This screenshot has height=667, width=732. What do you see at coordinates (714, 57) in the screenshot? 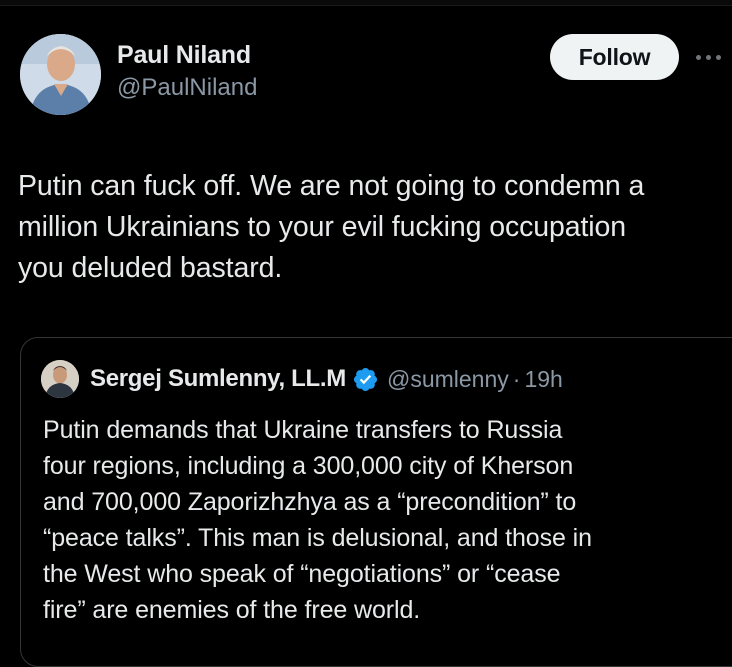
I see `more-horizontal-icon` at bounding box center [714, 57].